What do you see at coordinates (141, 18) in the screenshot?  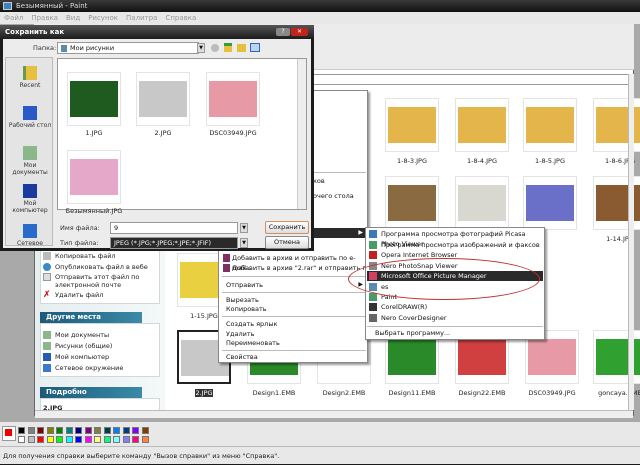 I see `menu-palette: Палитра` at bounding box center [141, 18].